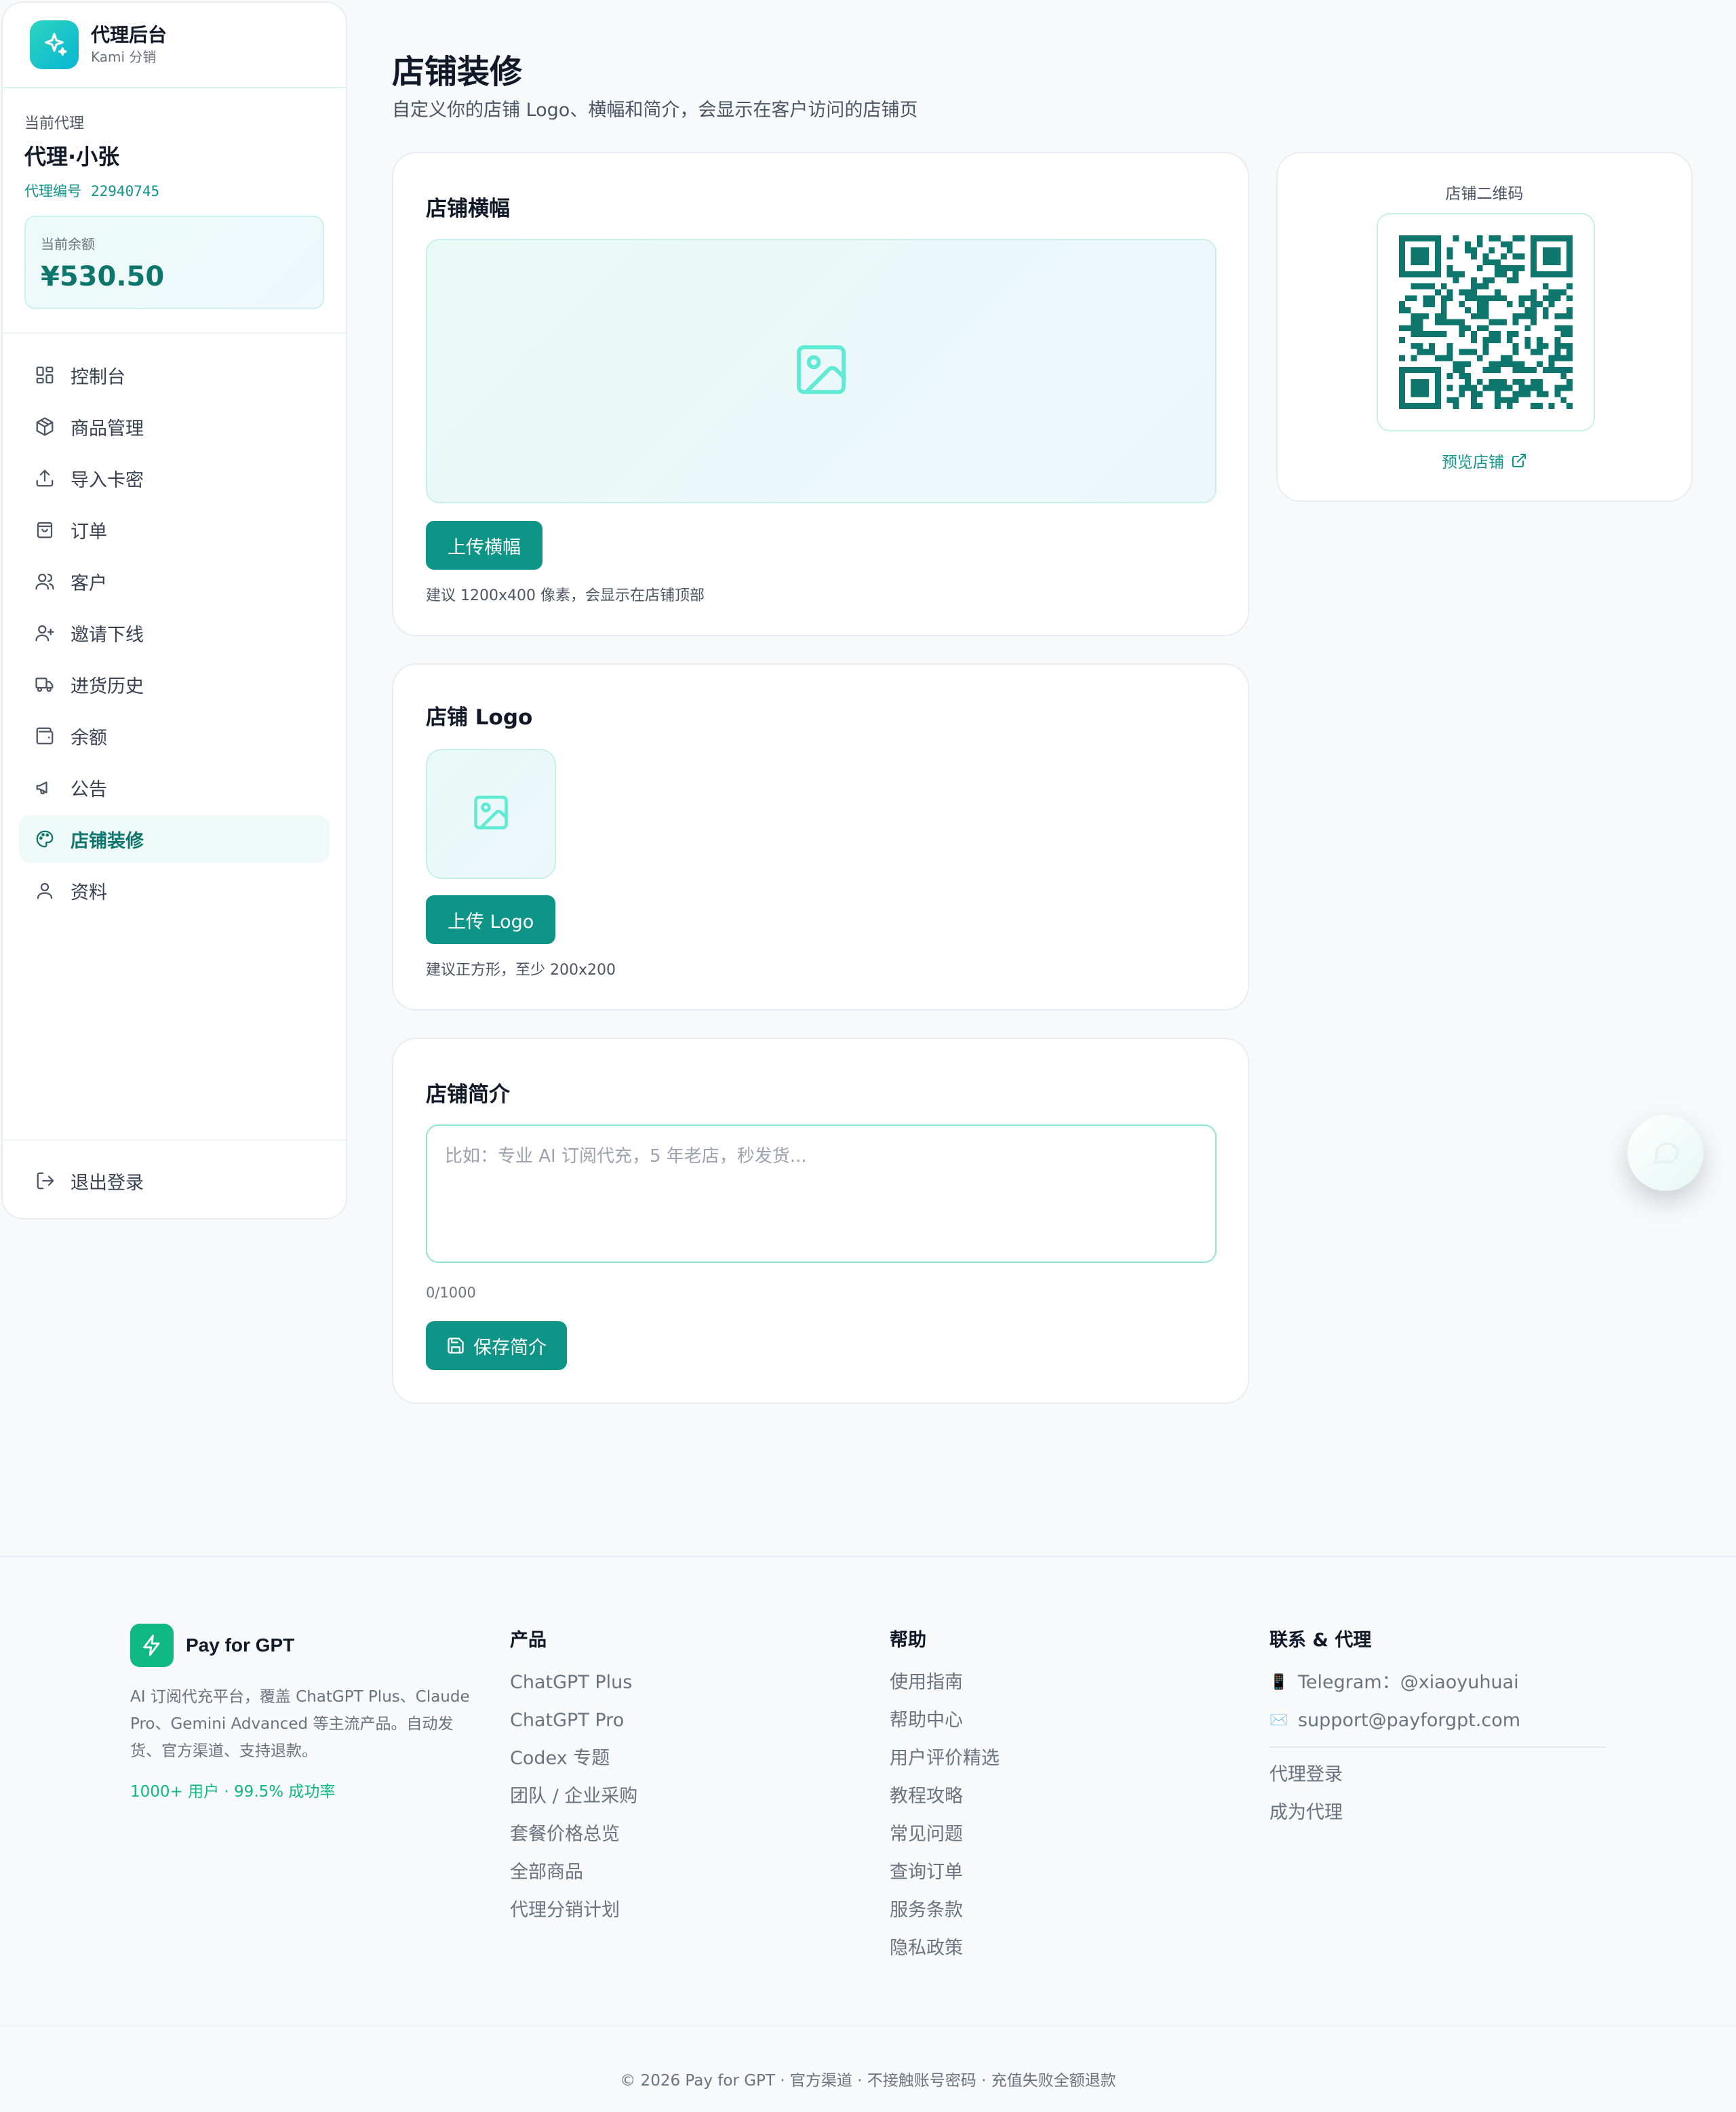 The height and width of the screenshot is (2112, 1736). What do you see at coordinates (45, 684) in the screenshot?
I see `truck-icon` at bounding box center [45, 684].